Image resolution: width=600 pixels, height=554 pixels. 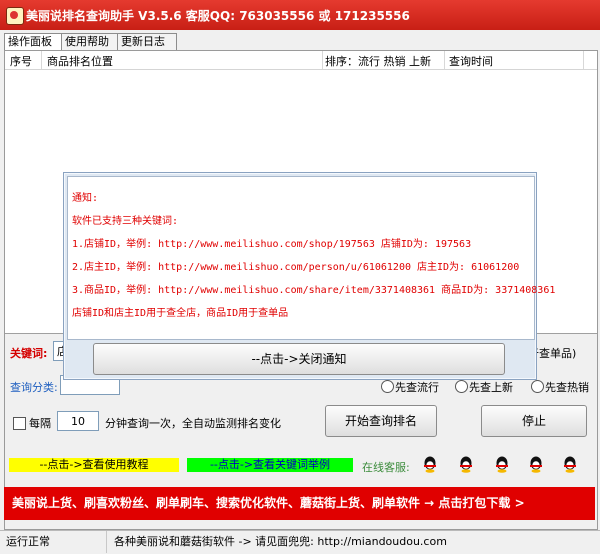 What do you see at coordinates (19, 423) in the screenshot?
I see `interval-checkbox` at bounding box center [19, 423].